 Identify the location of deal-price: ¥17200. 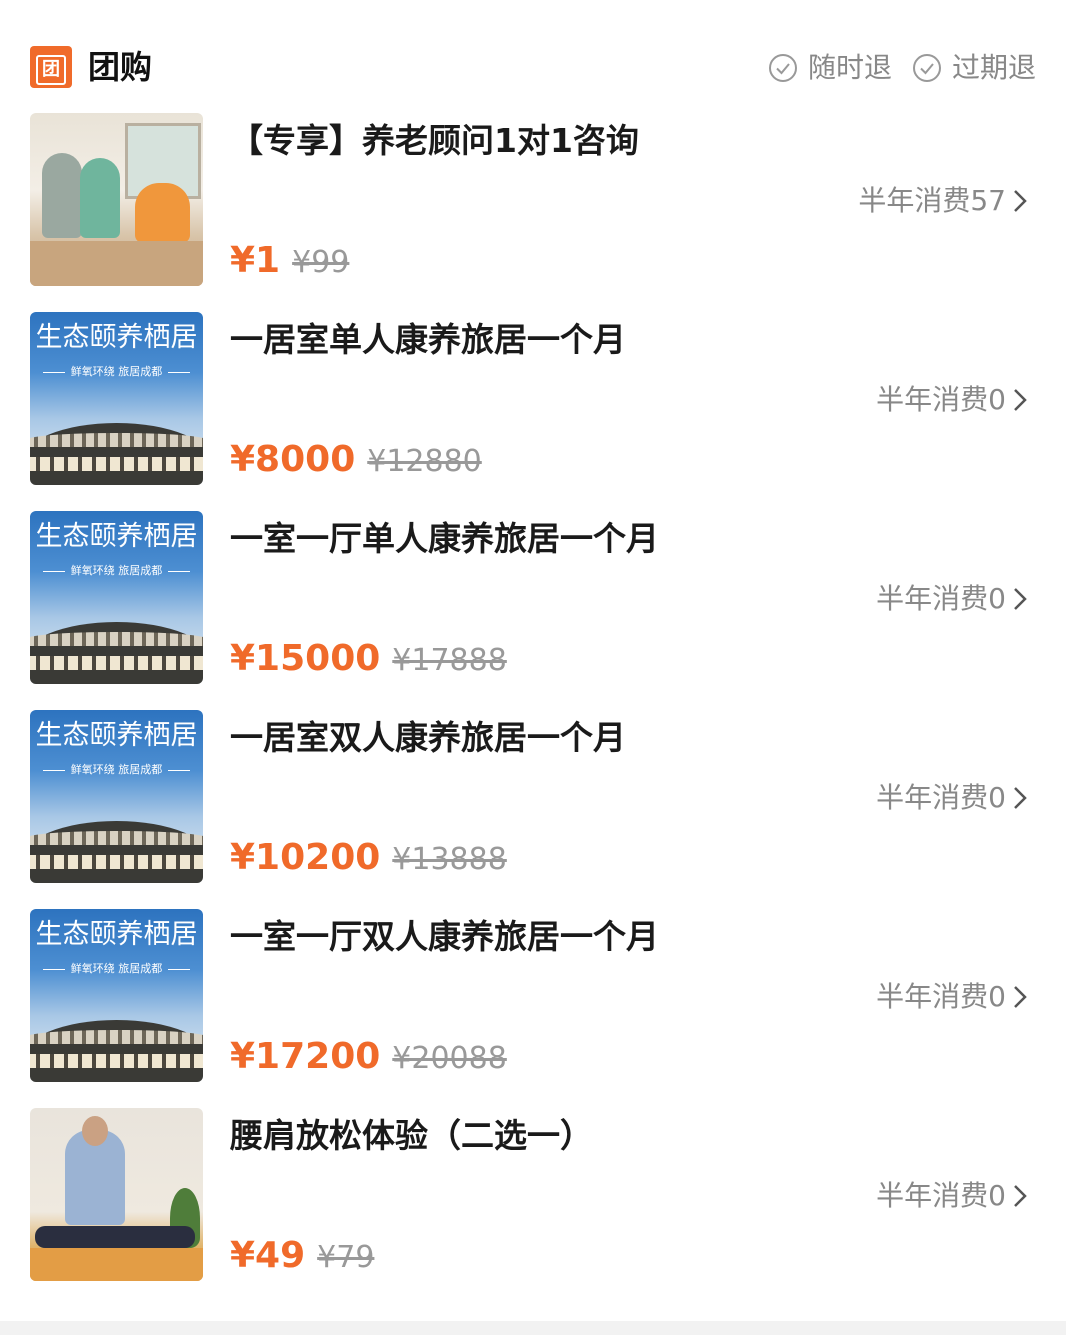
(305, 1056).